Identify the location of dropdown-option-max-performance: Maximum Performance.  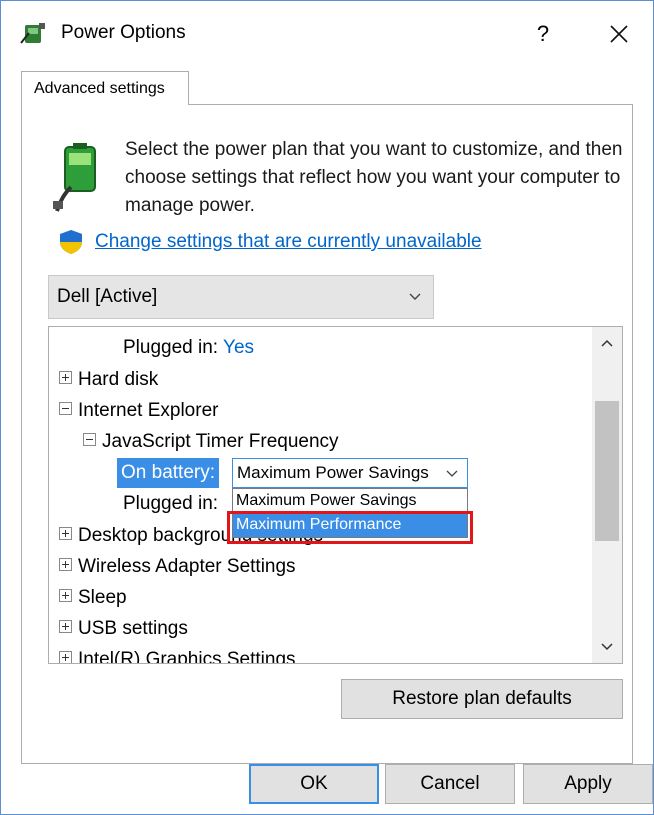
(350, 525).